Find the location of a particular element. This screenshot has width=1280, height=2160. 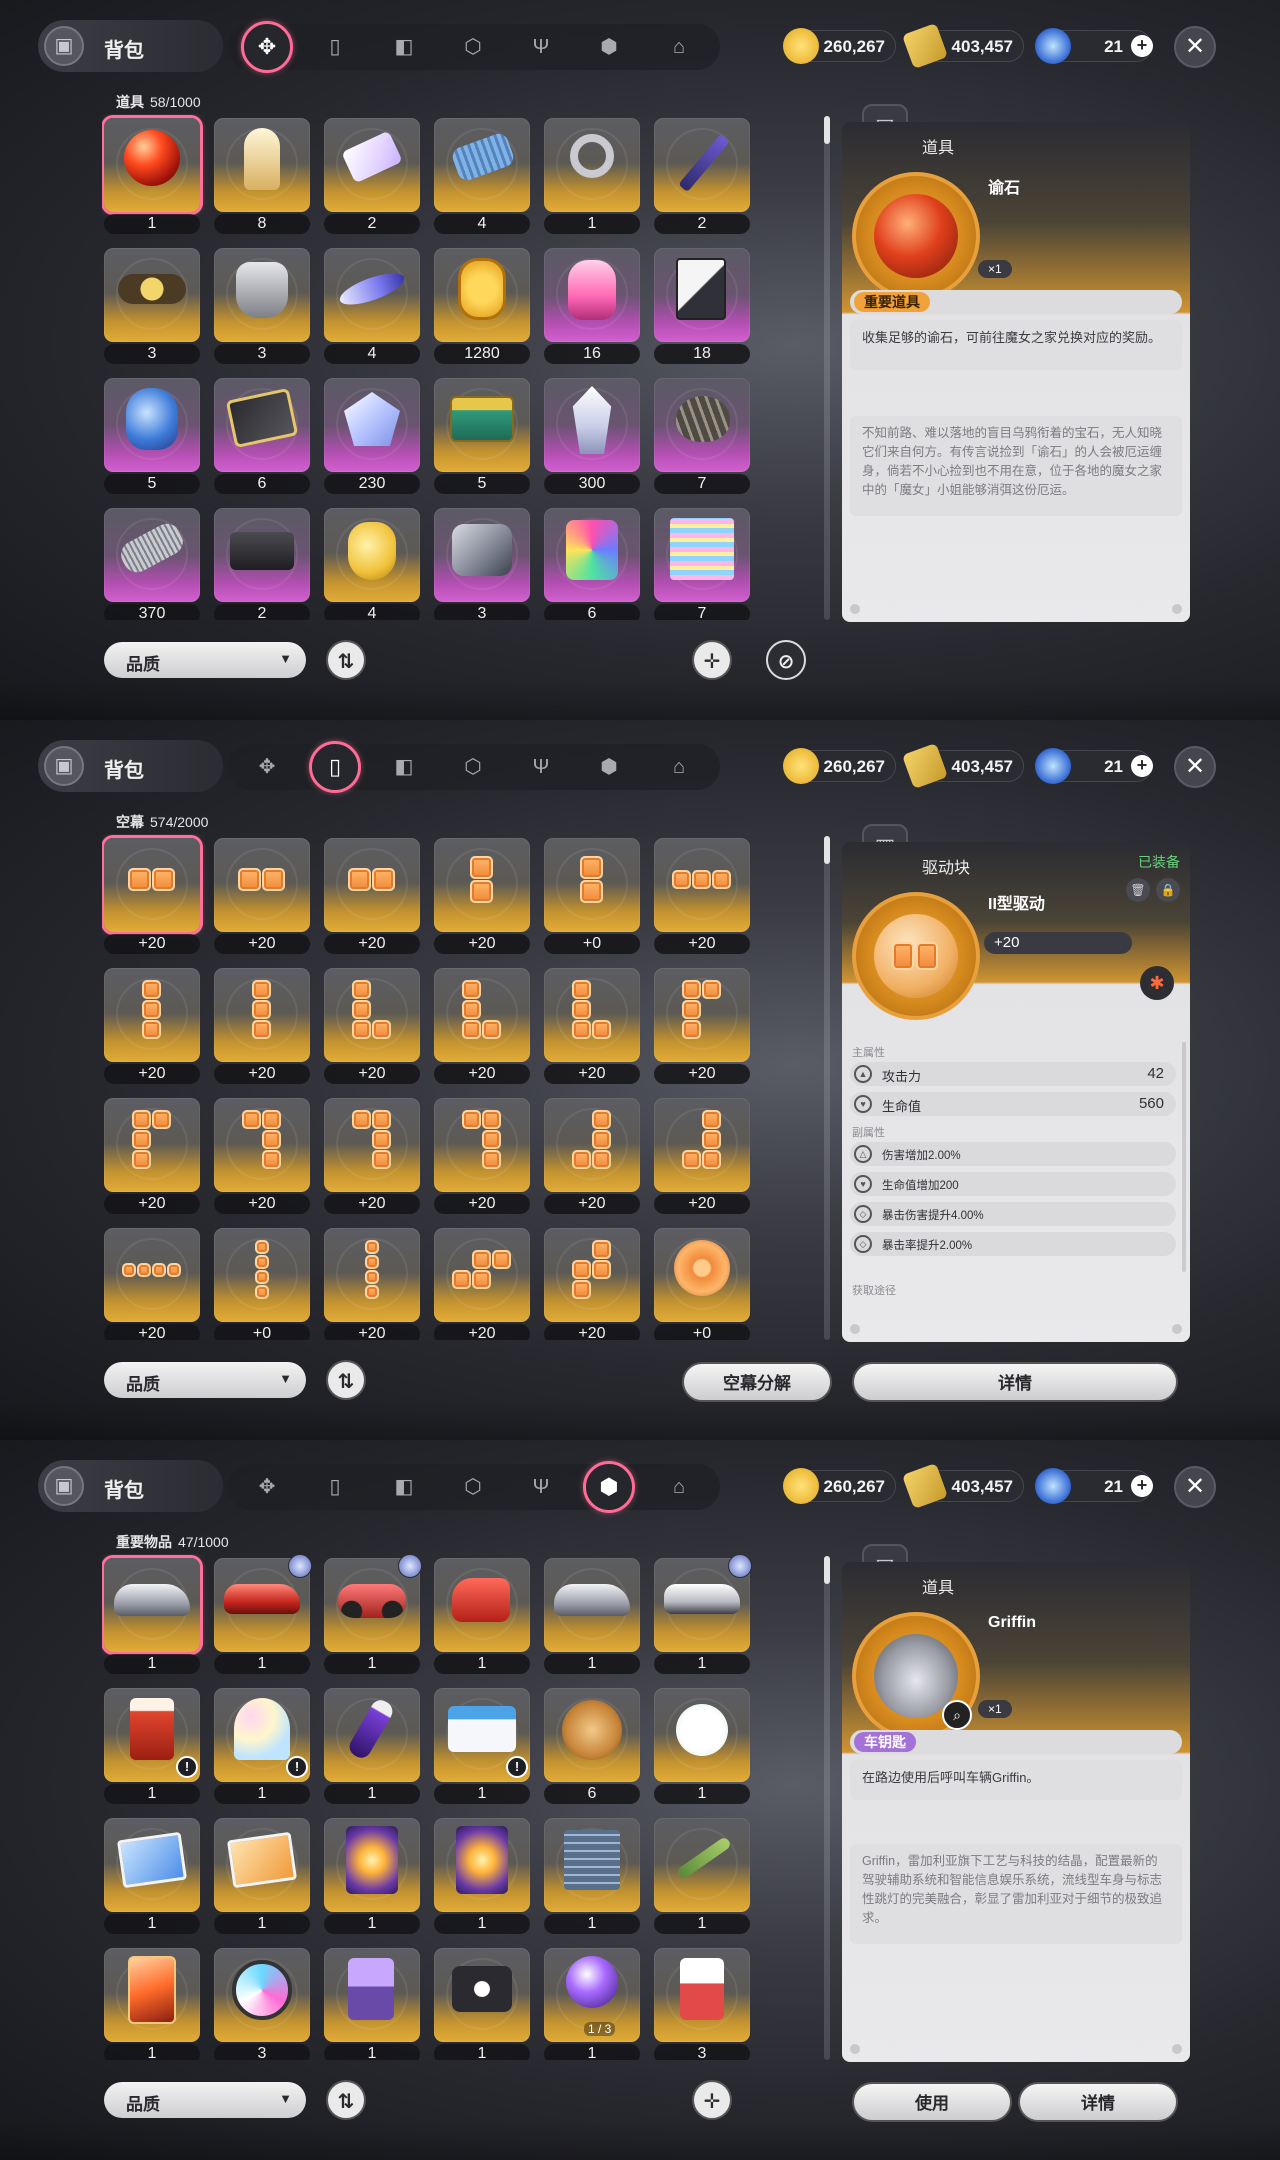

inventory-slot: 1 / 3 1 is located at coordinates (592, 2002).